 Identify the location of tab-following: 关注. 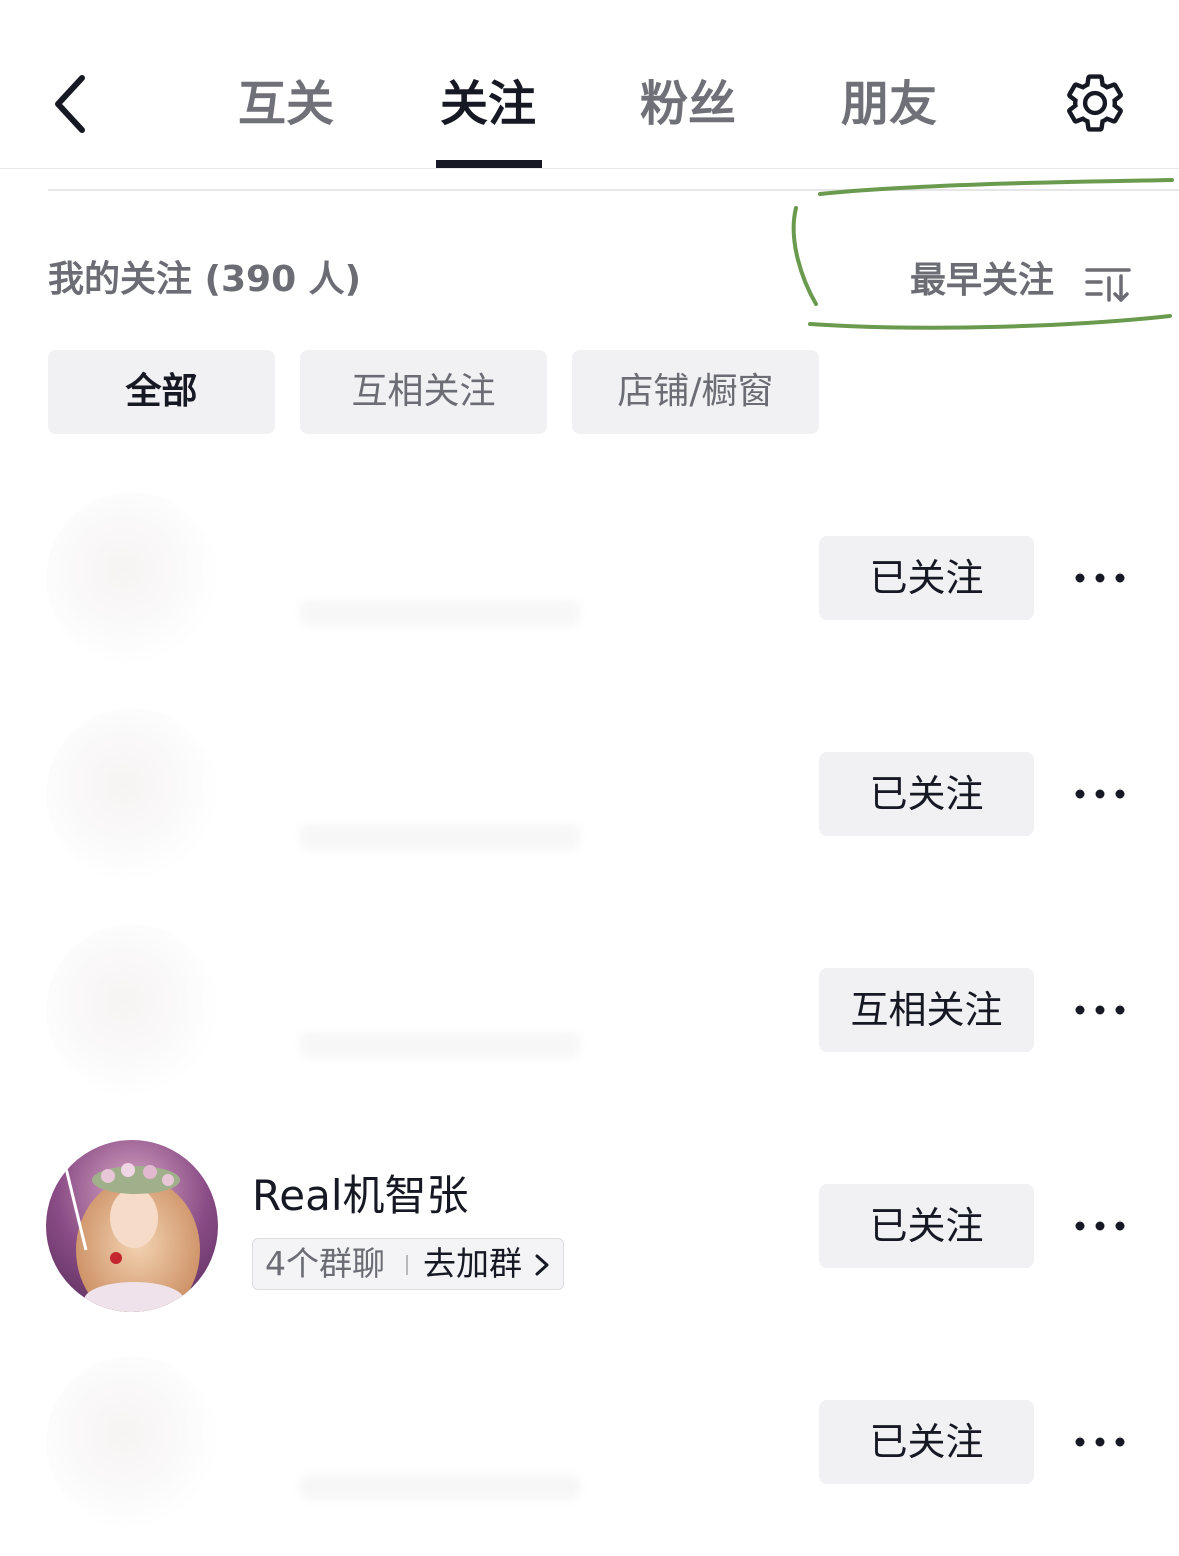
(488, 104).